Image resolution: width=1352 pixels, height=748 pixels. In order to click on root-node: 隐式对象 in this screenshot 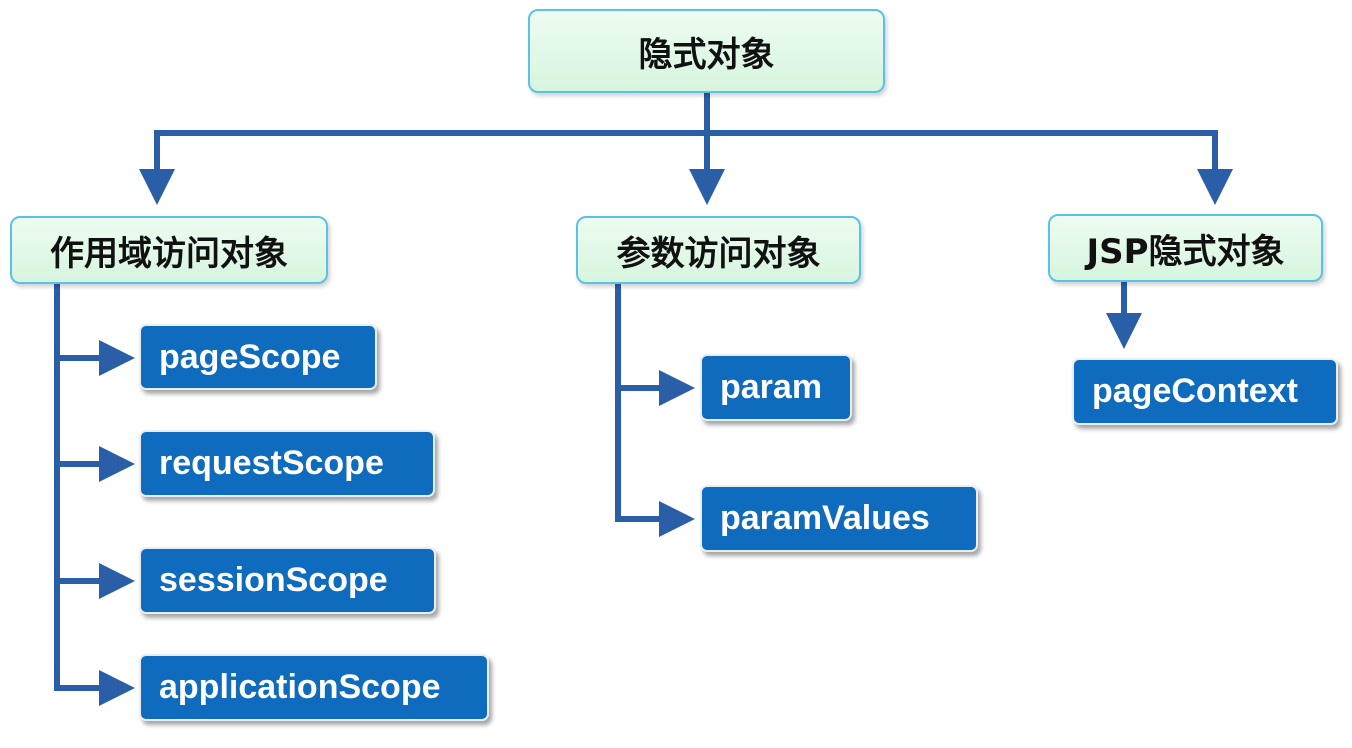, I will do `click(706, 51)`.